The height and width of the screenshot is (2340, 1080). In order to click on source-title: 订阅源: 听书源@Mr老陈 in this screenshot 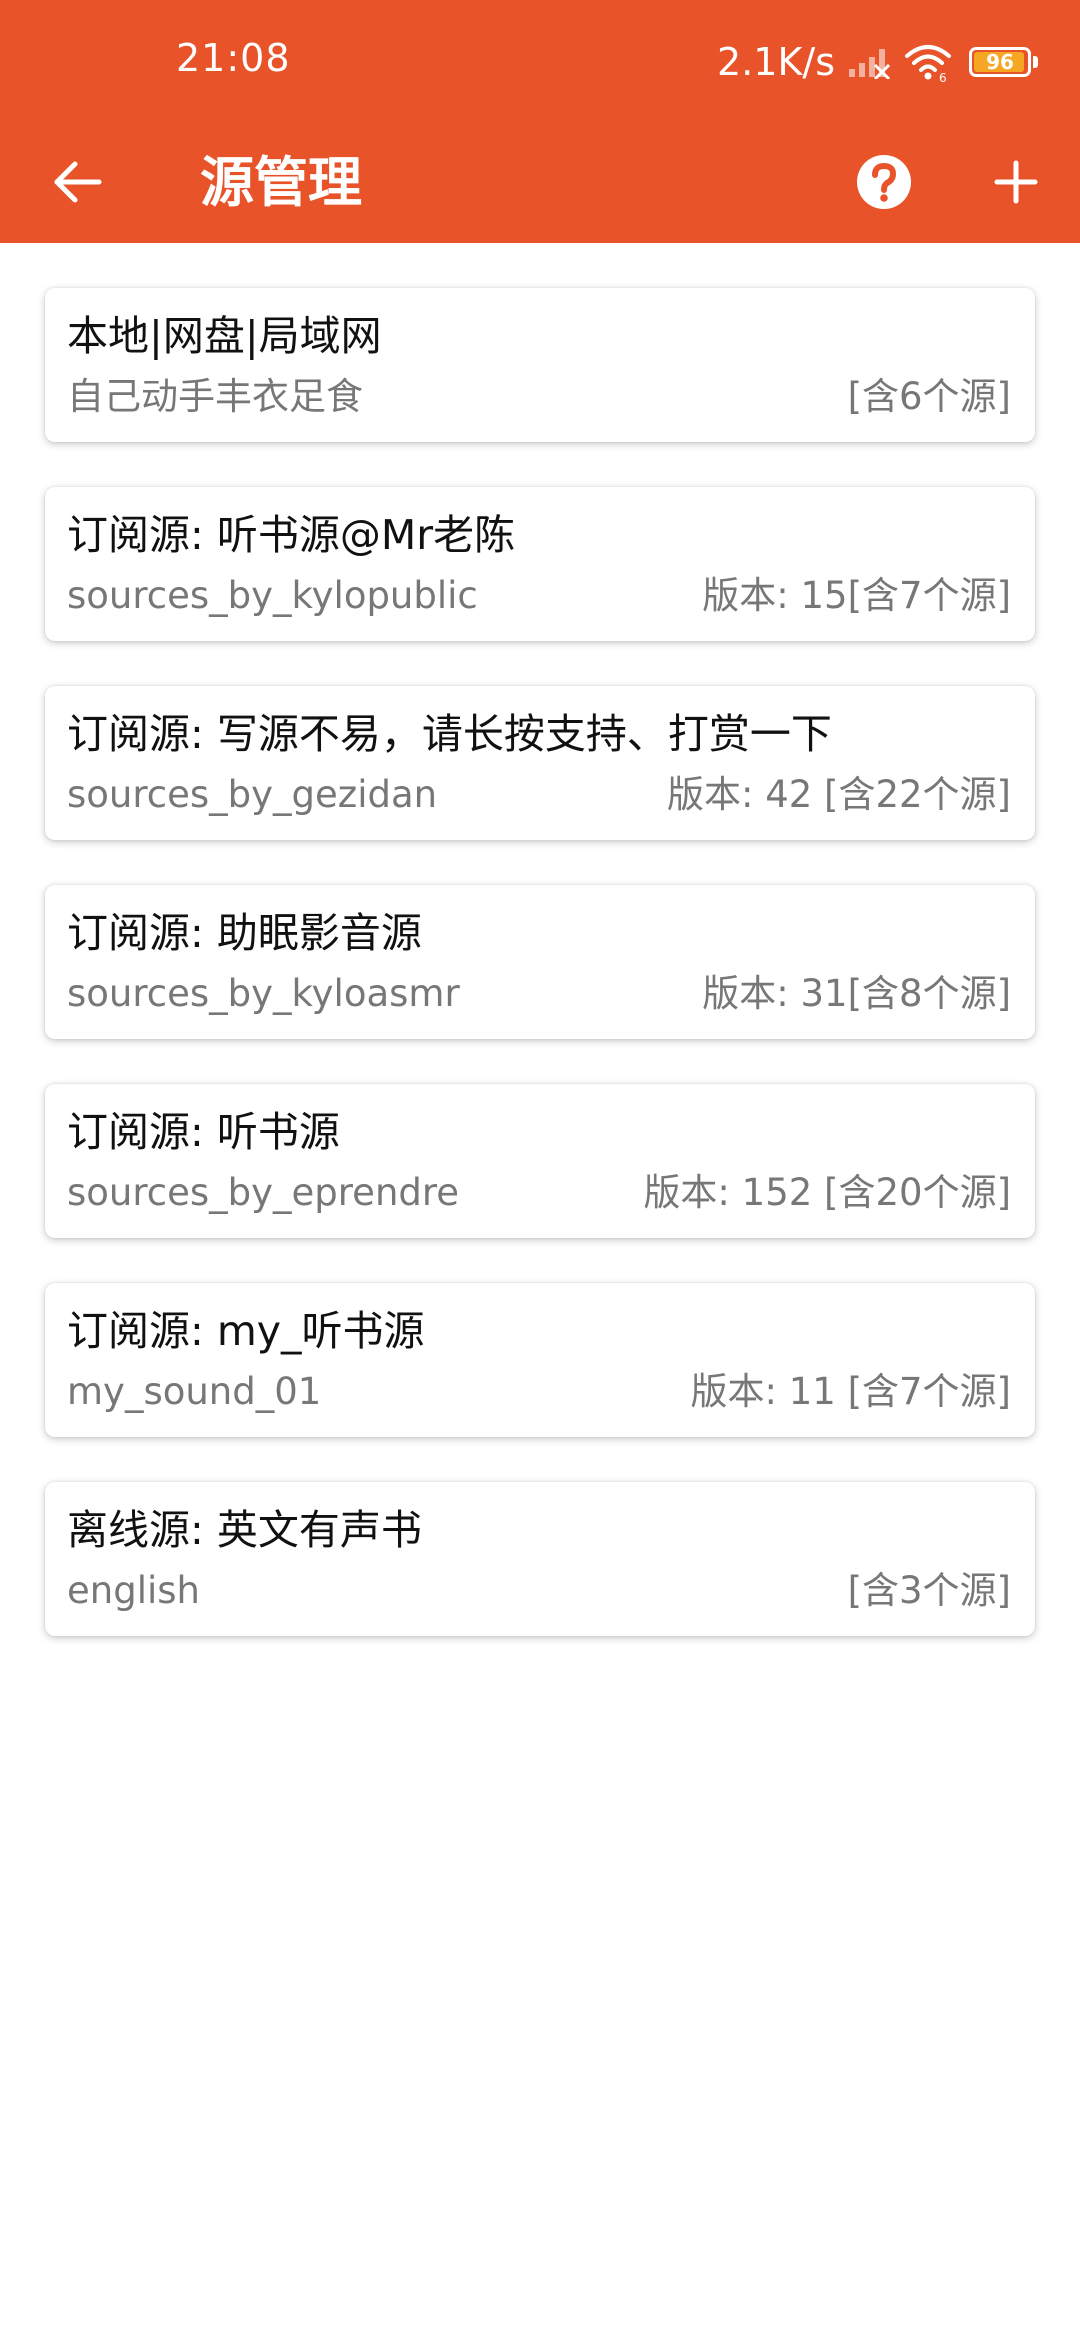, I will do `click(291, 535)`.